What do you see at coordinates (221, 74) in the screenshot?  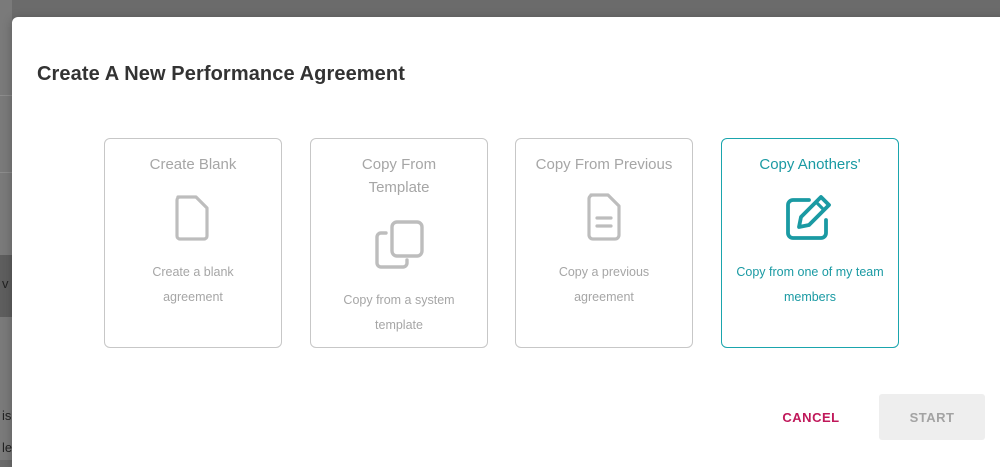 I see `dialog-title: Create A New Performance Agreement` at bounding box center [221, 74].